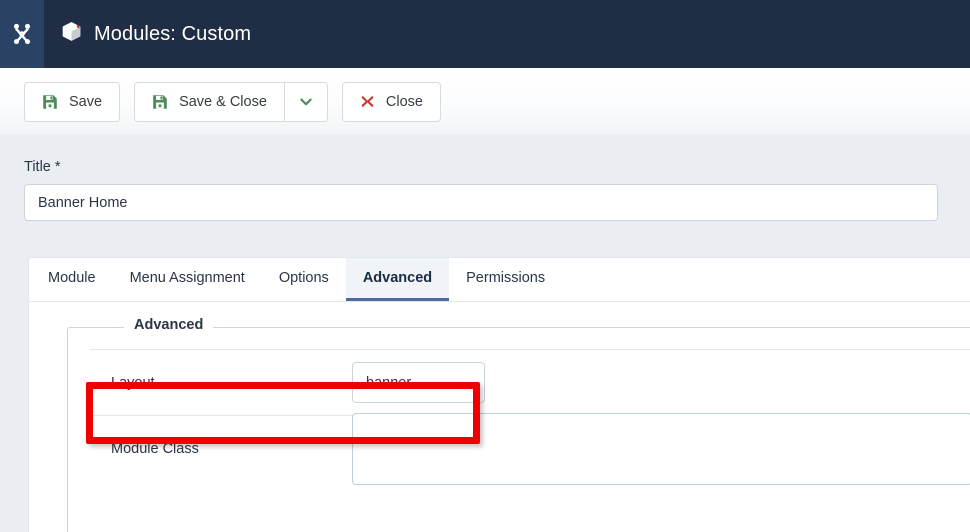  I want to click on layout-select-value: banner, so click(389, 382).